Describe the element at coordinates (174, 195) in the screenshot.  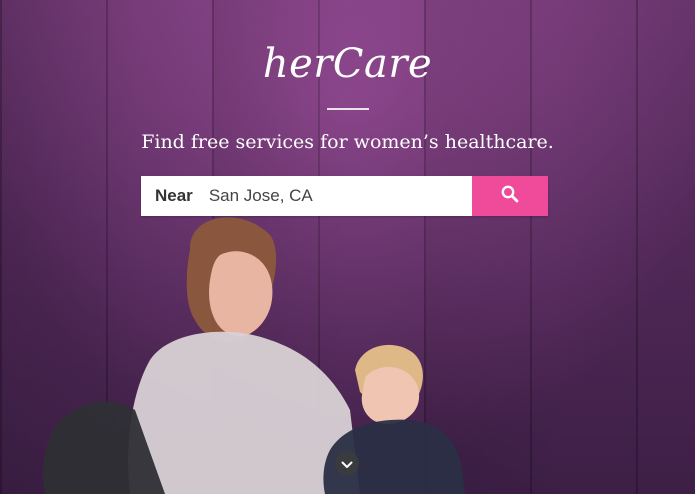
I see `near-label: Near` at that location.